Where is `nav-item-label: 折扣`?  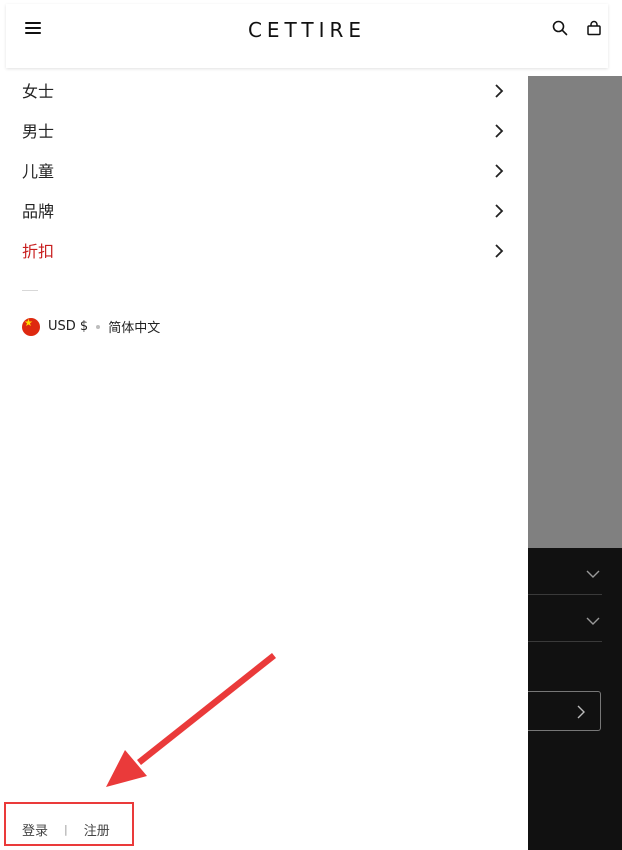
nav-item-label: 折扣 is located at coordinates (38, 251).